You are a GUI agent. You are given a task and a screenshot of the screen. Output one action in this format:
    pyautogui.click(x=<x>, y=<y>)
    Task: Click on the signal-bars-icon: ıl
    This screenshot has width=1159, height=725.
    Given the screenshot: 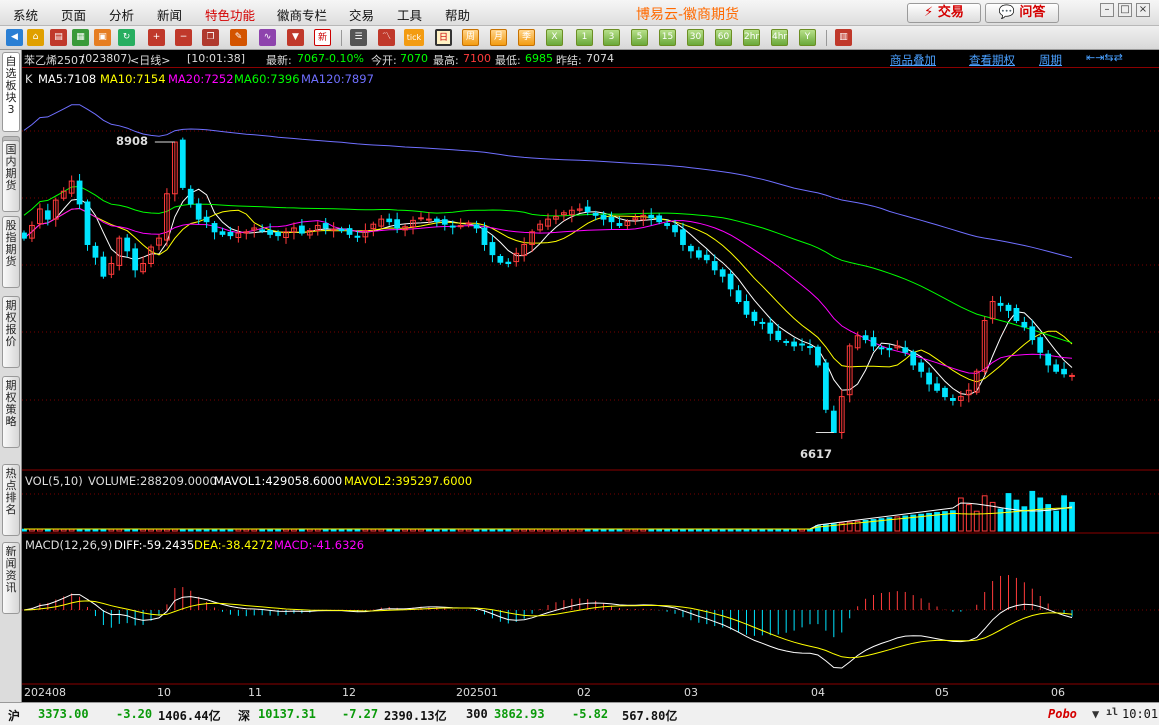 What is the action you would take?
    pyautogui.click(x=1112, y=712)
    